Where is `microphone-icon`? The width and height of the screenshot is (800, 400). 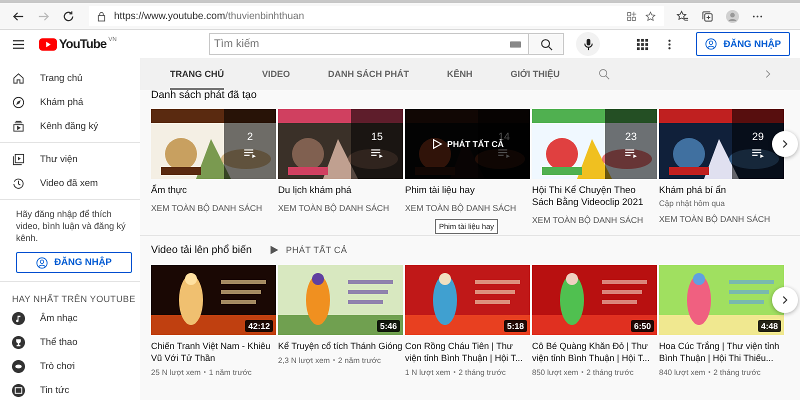
microphone-icon is located at coordinates (588, 44).